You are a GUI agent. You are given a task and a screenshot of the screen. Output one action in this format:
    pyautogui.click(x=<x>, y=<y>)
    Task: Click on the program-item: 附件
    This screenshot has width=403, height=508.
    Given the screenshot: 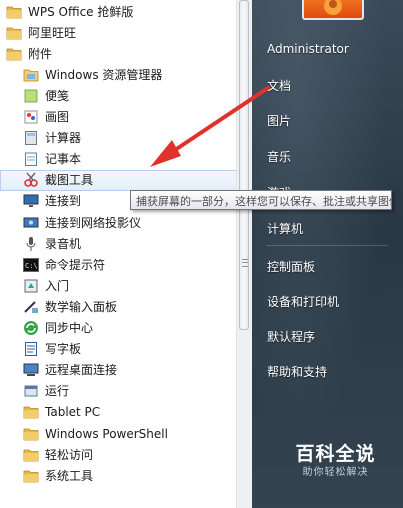 What is the action you would take?
    pyautogui.click(x=121, y=53)
    